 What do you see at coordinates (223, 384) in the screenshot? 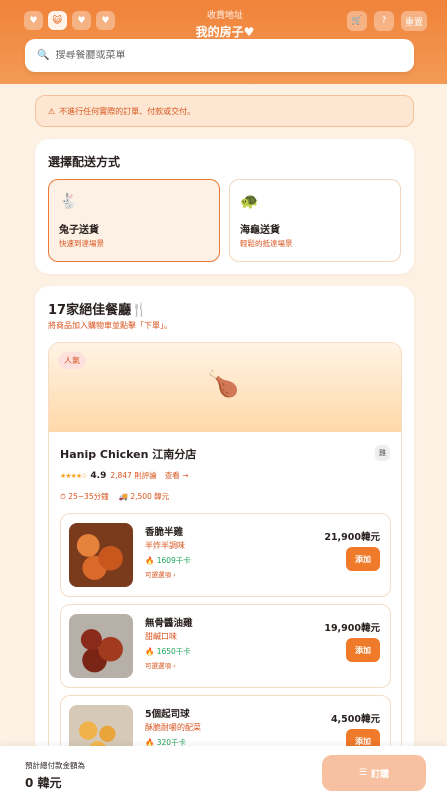
I see `drumstick-icon: 🍗` at bounding box center [223, 384].